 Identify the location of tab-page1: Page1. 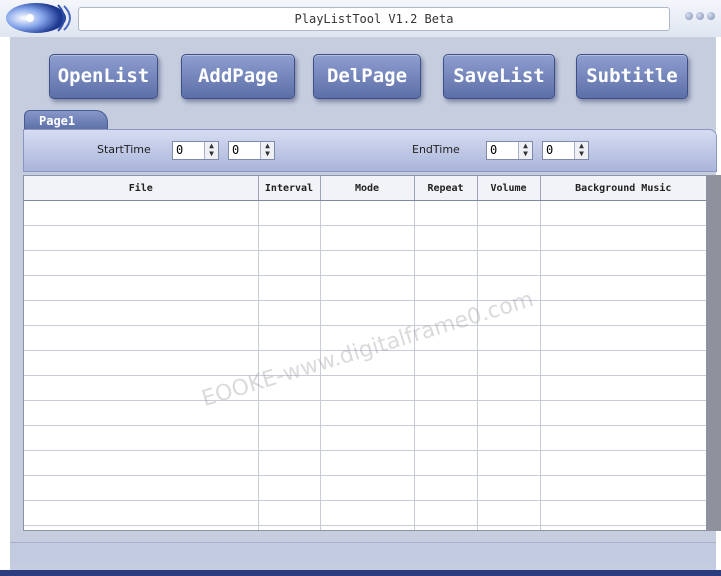
(66, 120).